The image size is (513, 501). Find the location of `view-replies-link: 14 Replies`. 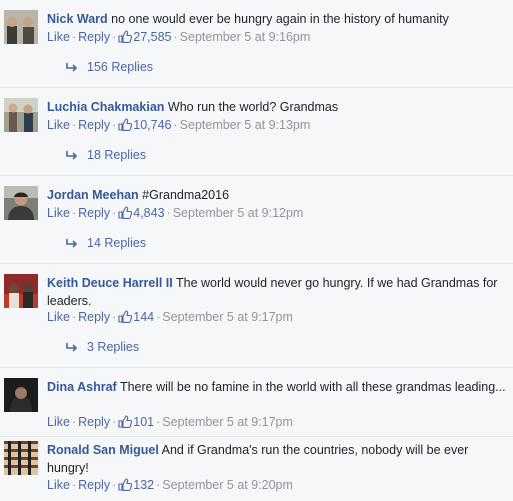

view-replies-link: 14 Replies is located at coordinates (106, 243).